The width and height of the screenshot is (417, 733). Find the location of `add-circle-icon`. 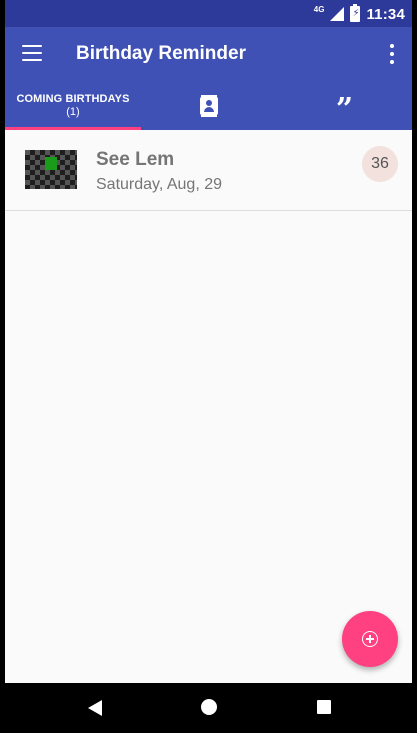

add-circle-icon is located at coordinates (370, 639).